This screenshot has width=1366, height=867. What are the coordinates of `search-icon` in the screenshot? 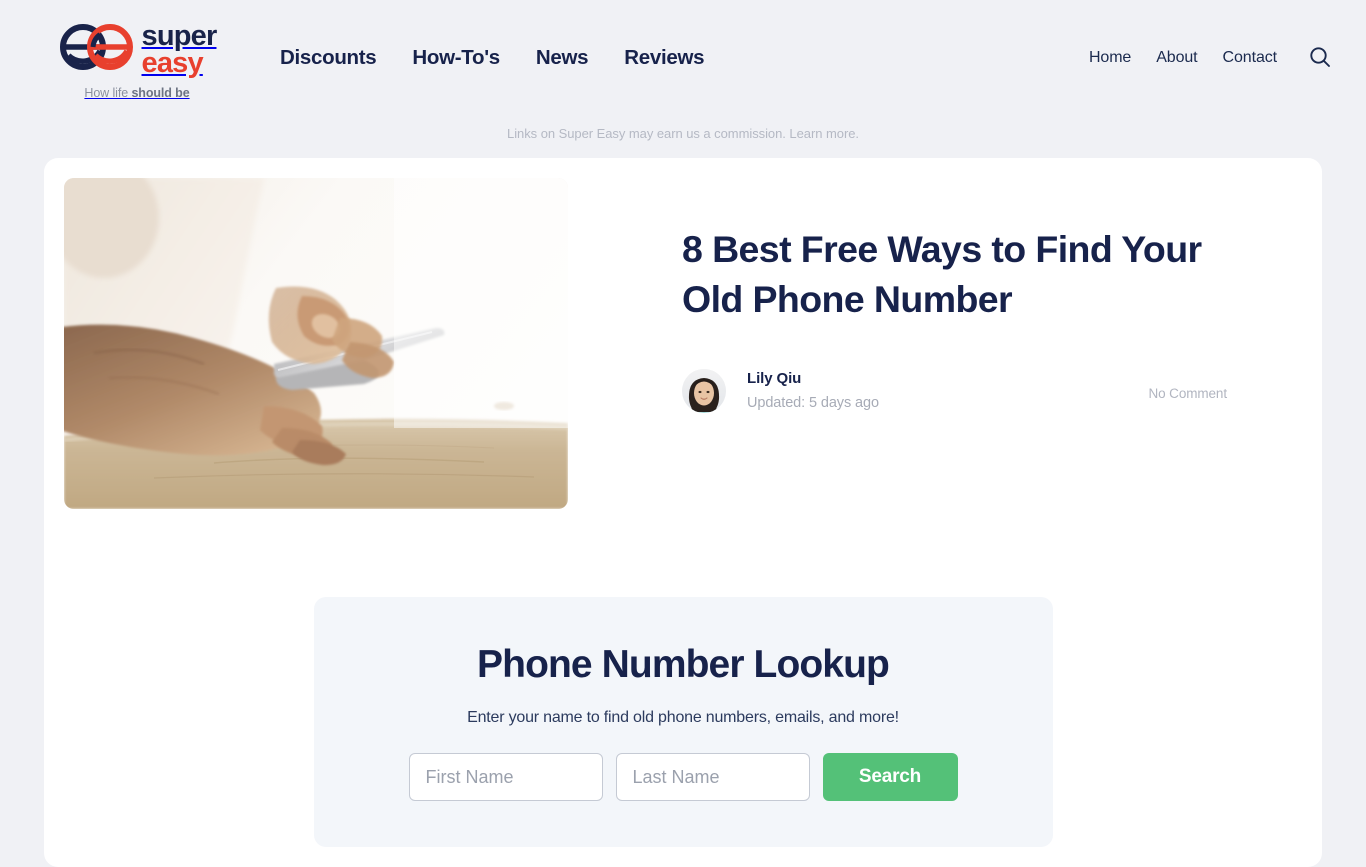 It's located at (1320, 58).